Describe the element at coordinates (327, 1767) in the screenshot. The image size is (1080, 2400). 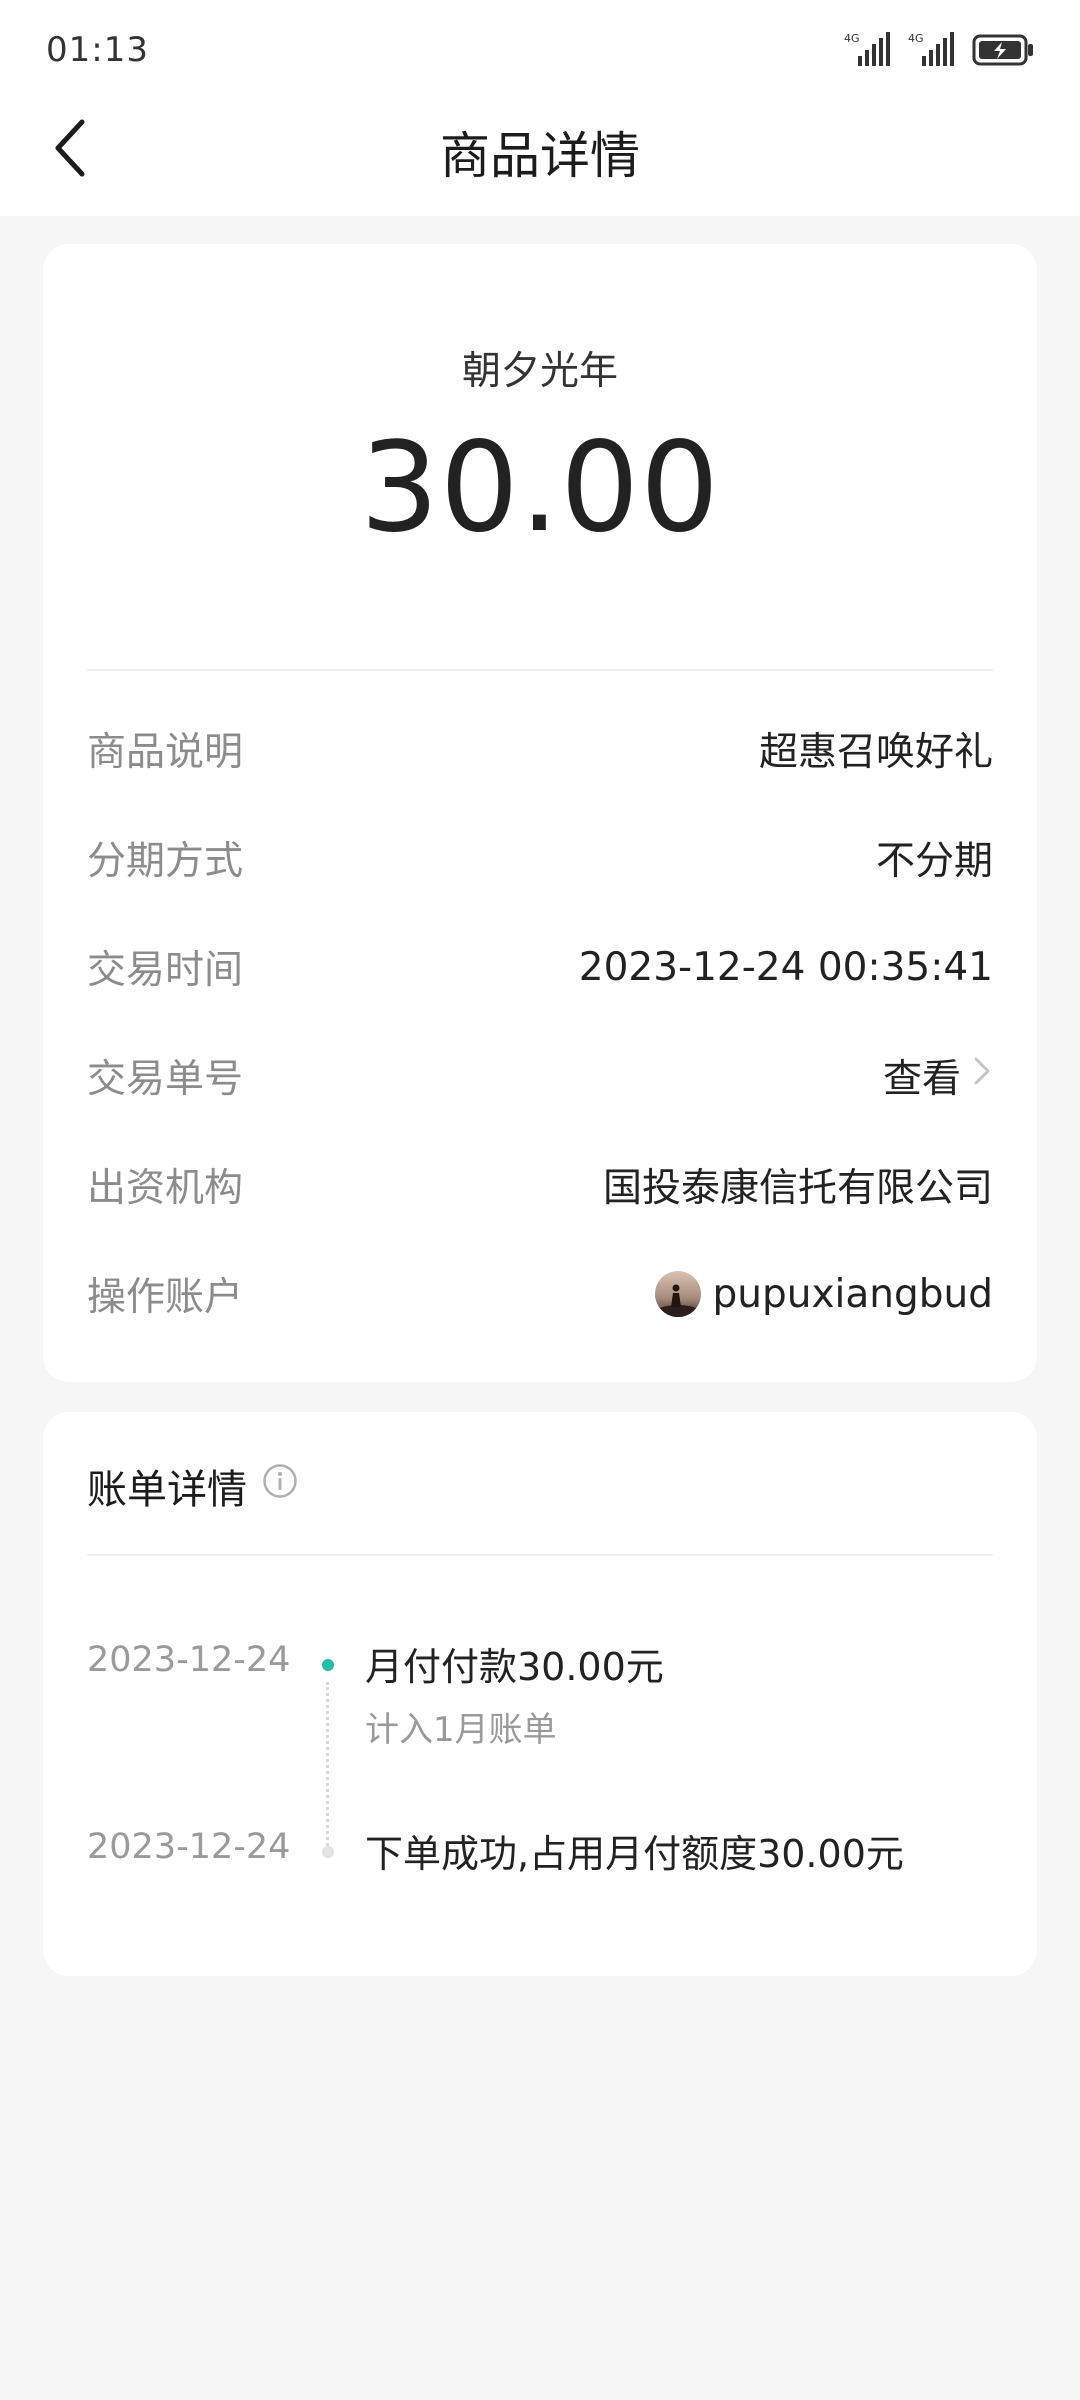
I see `timeline-connector` at that location.